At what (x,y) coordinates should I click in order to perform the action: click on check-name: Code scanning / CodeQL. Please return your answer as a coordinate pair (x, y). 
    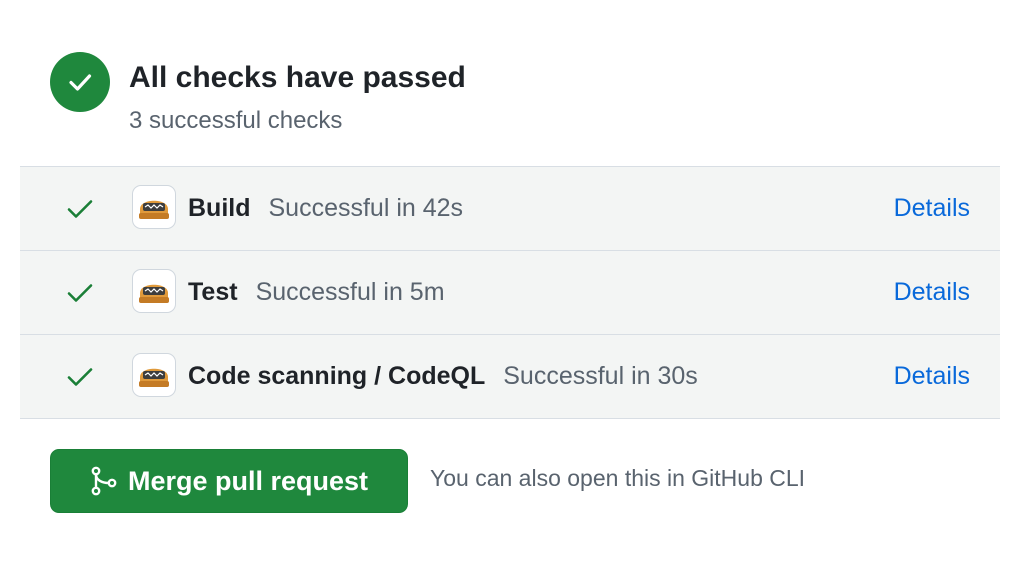
    Looking at the image, I should click on (337, 376).